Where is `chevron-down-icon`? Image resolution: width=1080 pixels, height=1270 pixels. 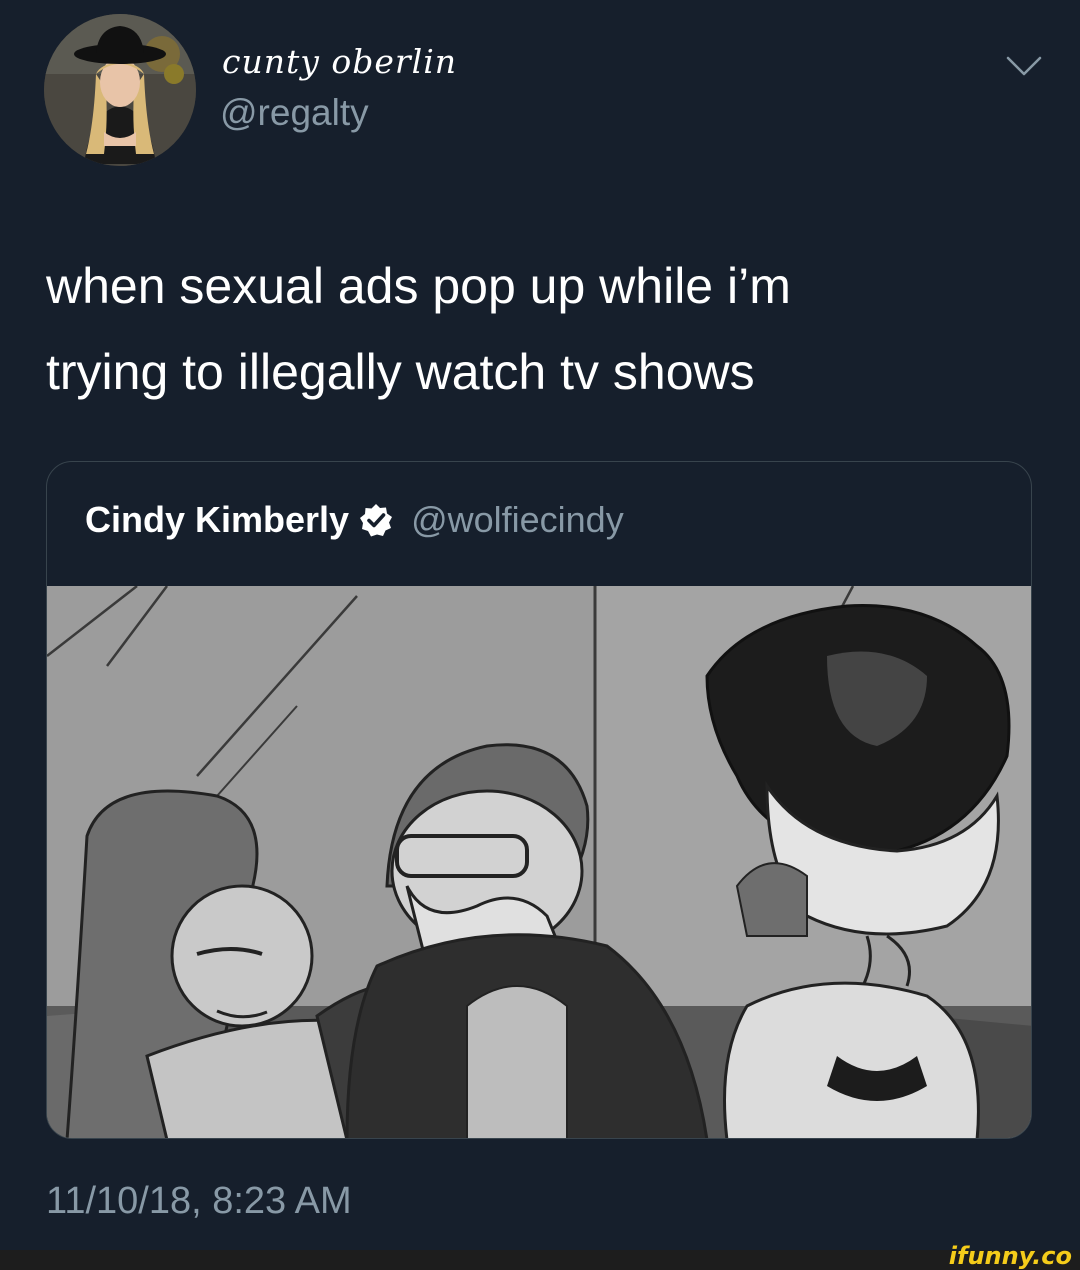
chevron-down-icon is located at coordinates (1024, 67).